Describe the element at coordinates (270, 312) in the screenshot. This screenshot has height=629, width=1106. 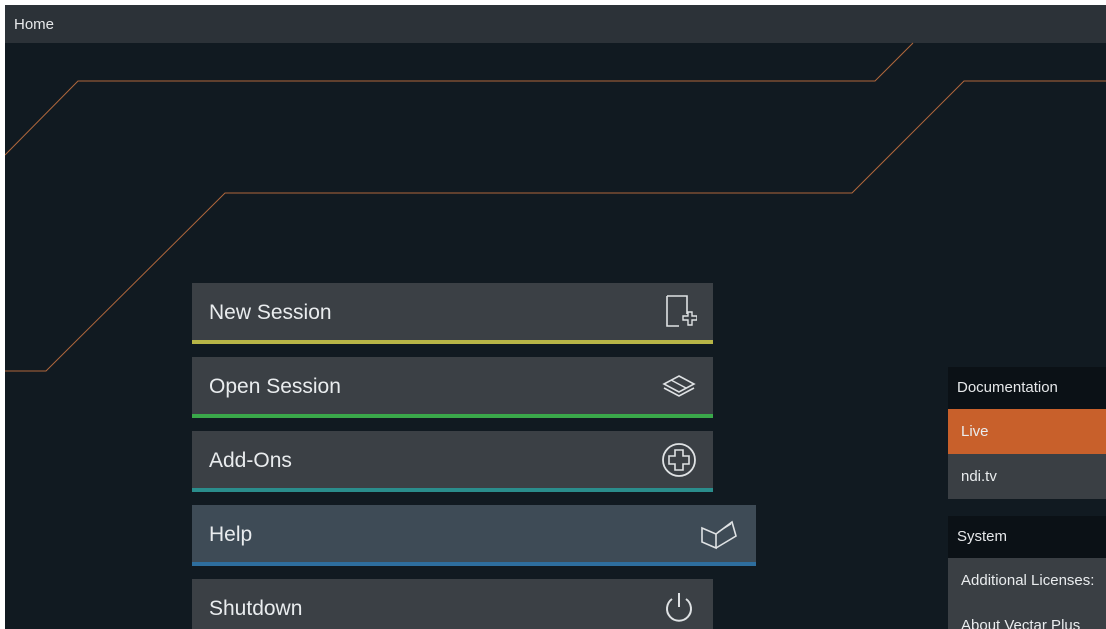
I see `new-session-label: New Session` at that location.